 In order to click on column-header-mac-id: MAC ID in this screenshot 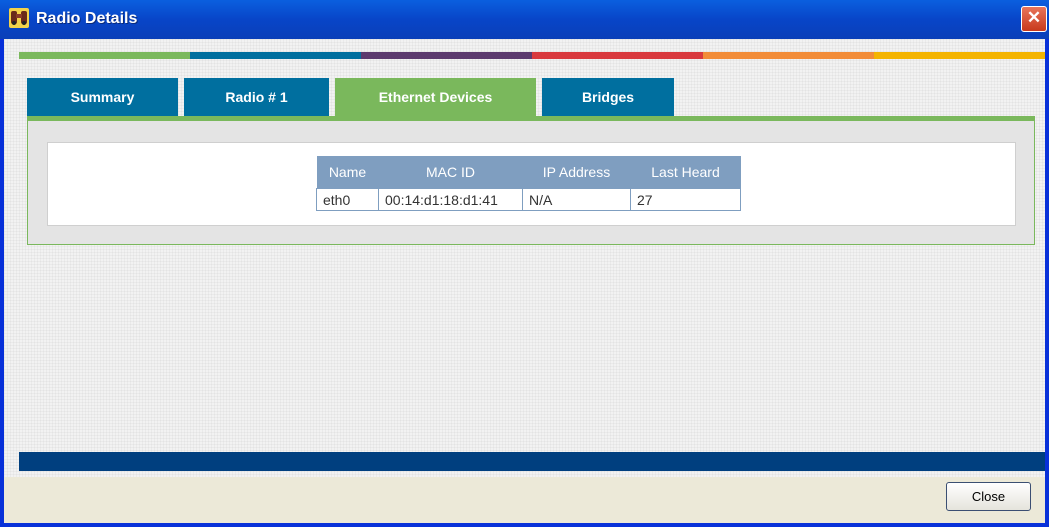, I will do `click(450, 172)`.